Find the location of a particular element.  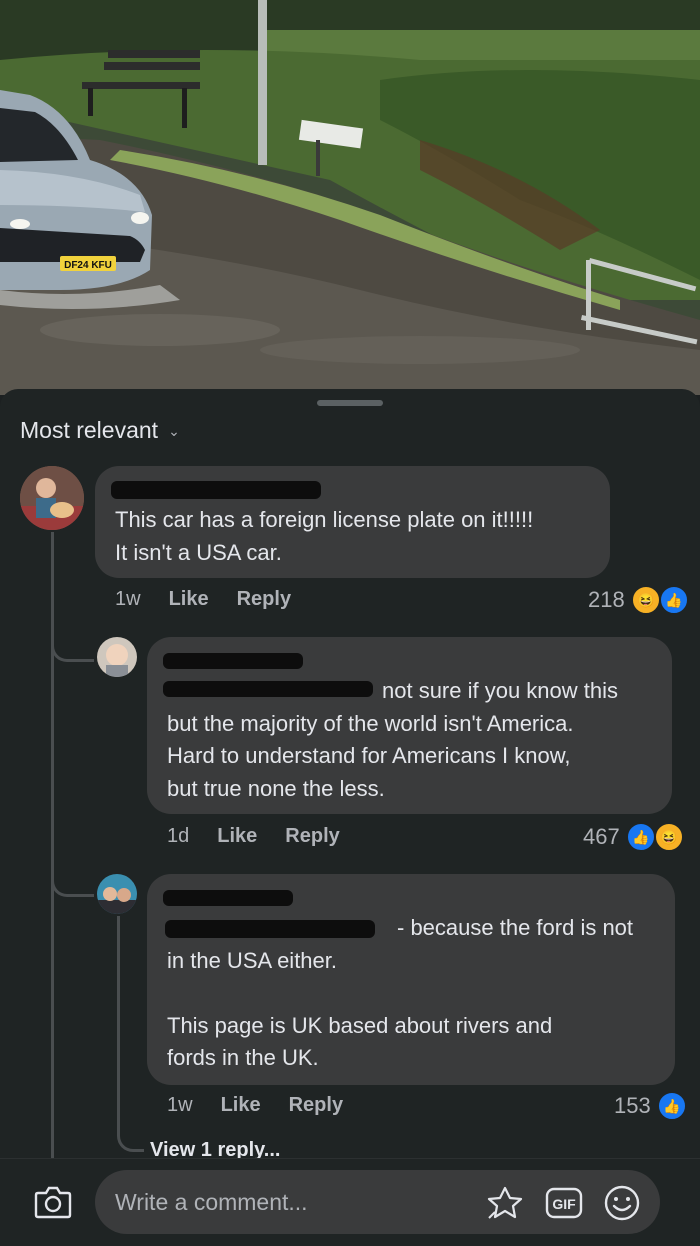

license-plate-text: DF24 KFU is located at coordinates (88, 265).